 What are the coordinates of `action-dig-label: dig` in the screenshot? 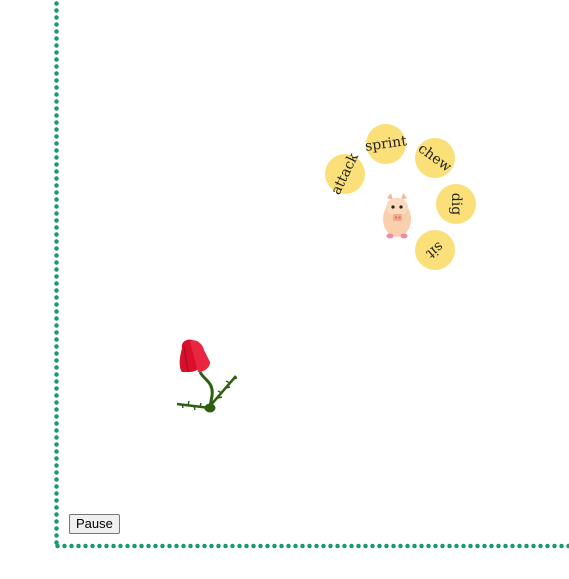 It's located at (456, 204).